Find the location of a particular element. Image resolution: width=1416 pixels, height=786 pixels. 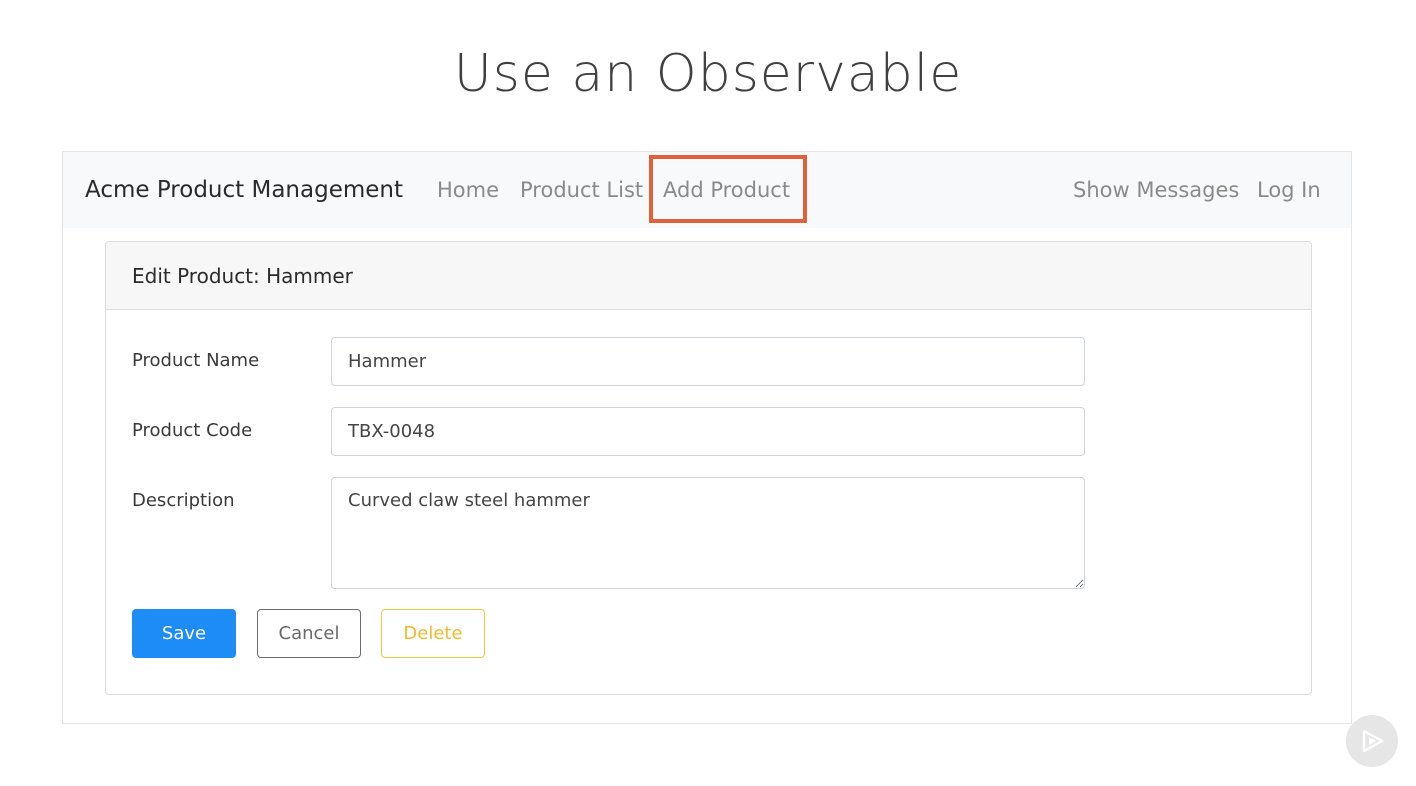

product-name-input is located at coordinates (708, 361).